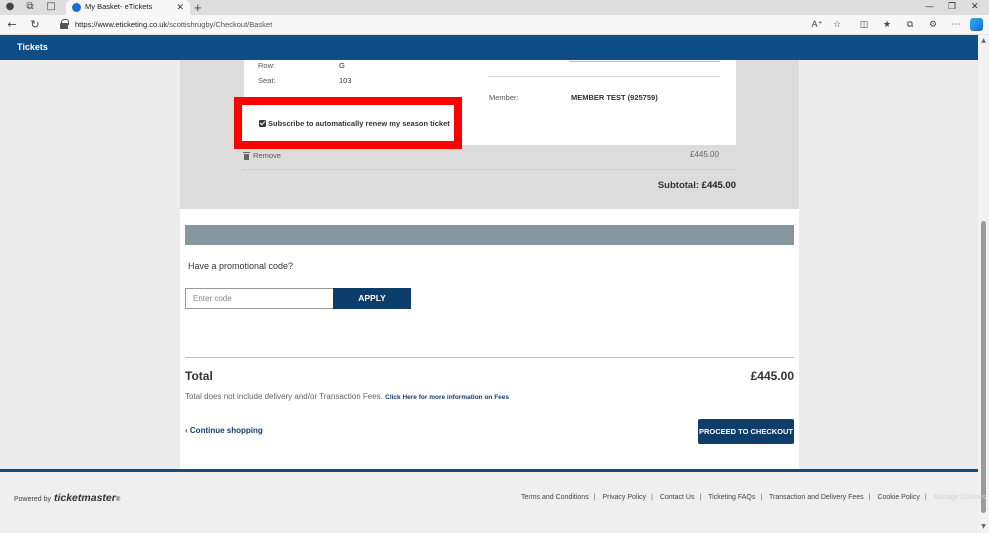 The width and height of the screenshot is (989, 533). Describe the element at coordinates (262, 123) in the screenshot. I see `auto-renew-checkbox` at that location.